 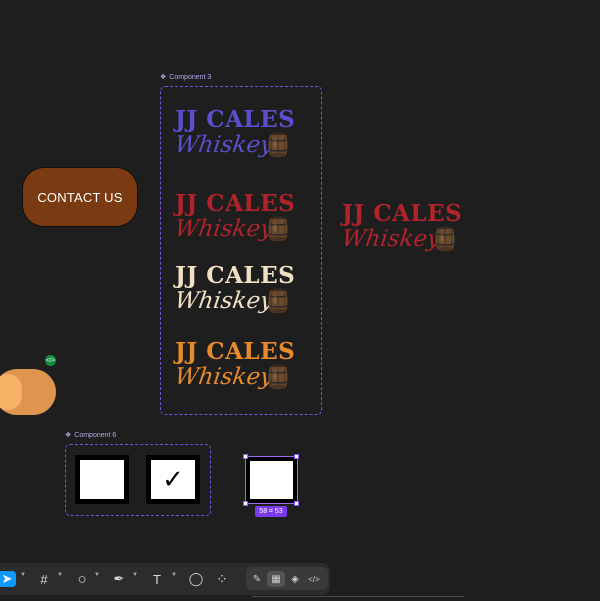 What do you see at coordinates (271, 480) in the screenshot?
I see `selected-checkbox-instance` at bounding box center [271, 480].